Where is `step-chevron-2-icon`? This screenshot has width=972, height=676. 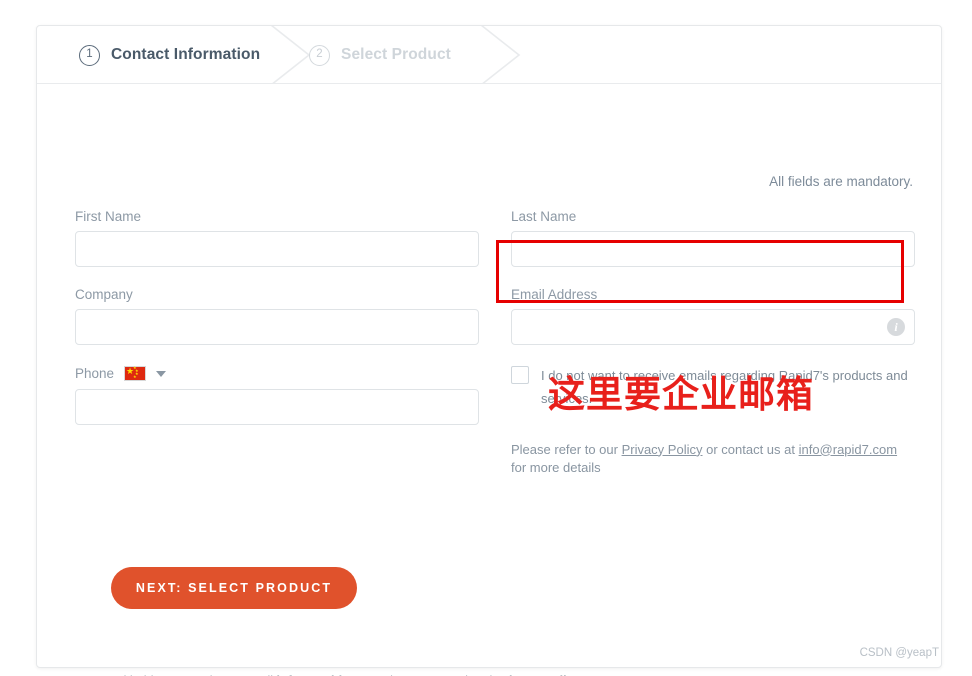 step-chevron-2-icon is located at coordinates (500, 54).